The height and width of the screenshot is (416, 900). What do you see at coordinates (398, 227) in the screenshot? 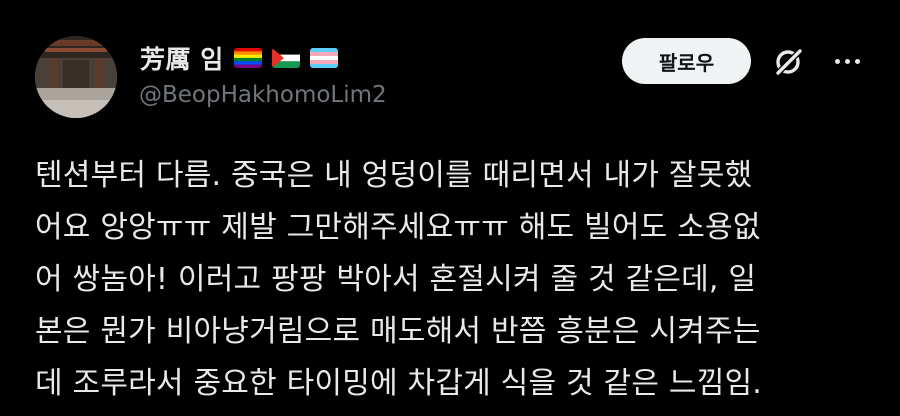
I see `tweet-text-line: 어요 앙앙ㅠㅠ 제발 그만해주세요ㅠㅠ 해도 빌어도 소용없` at bounding box center [398, 227].